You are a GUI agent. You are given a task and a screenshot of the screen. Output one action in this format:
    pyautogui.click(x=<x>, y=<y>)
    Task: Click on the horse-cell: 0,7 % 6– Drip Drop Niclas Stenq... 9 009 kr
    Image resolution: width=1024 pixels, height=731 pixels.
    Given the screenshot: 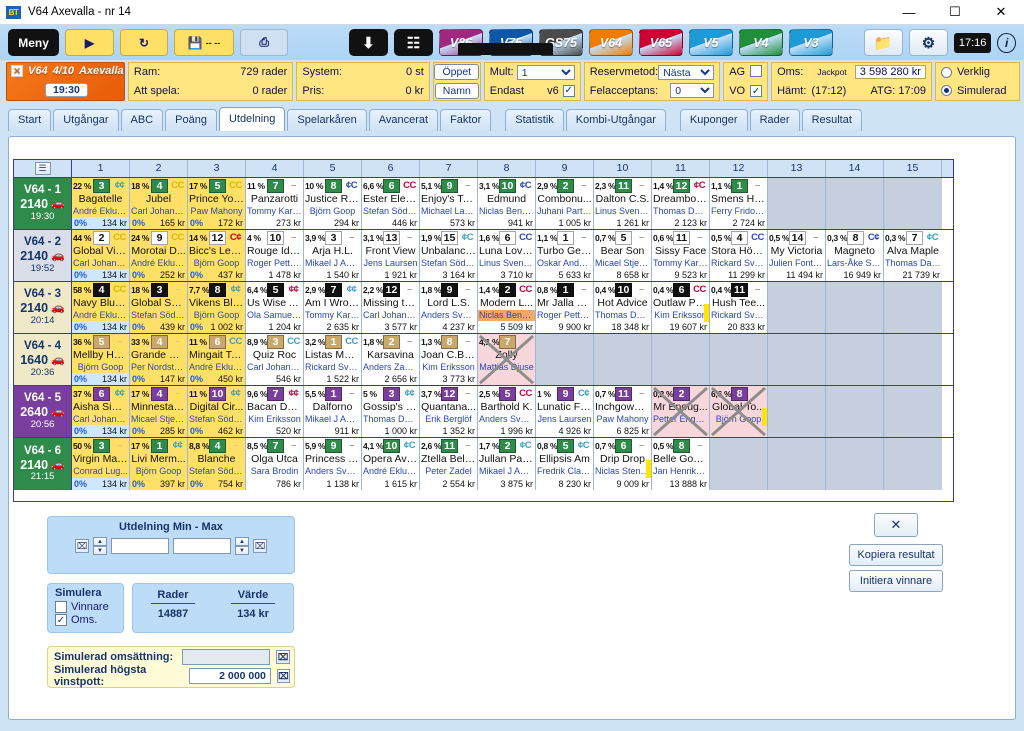 What is the action you would take?
    pyautogui.click(x=623, y=464)
    